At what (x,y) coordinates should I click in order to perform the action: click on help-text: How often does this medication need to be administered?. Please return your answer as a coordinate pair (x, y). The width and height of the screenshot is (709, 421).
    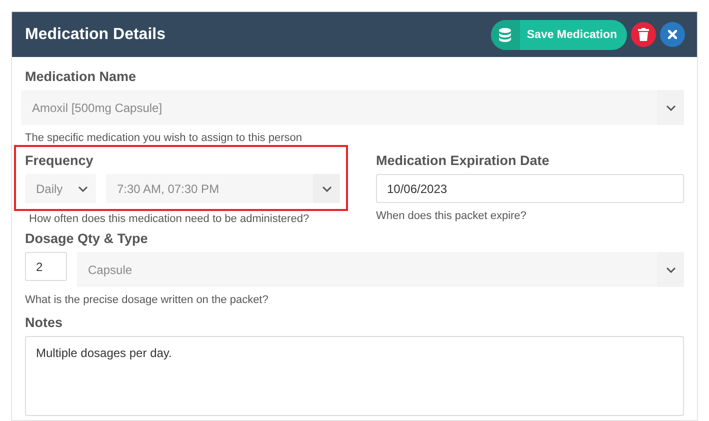
    Looking at the image, I should click on (169, 219).